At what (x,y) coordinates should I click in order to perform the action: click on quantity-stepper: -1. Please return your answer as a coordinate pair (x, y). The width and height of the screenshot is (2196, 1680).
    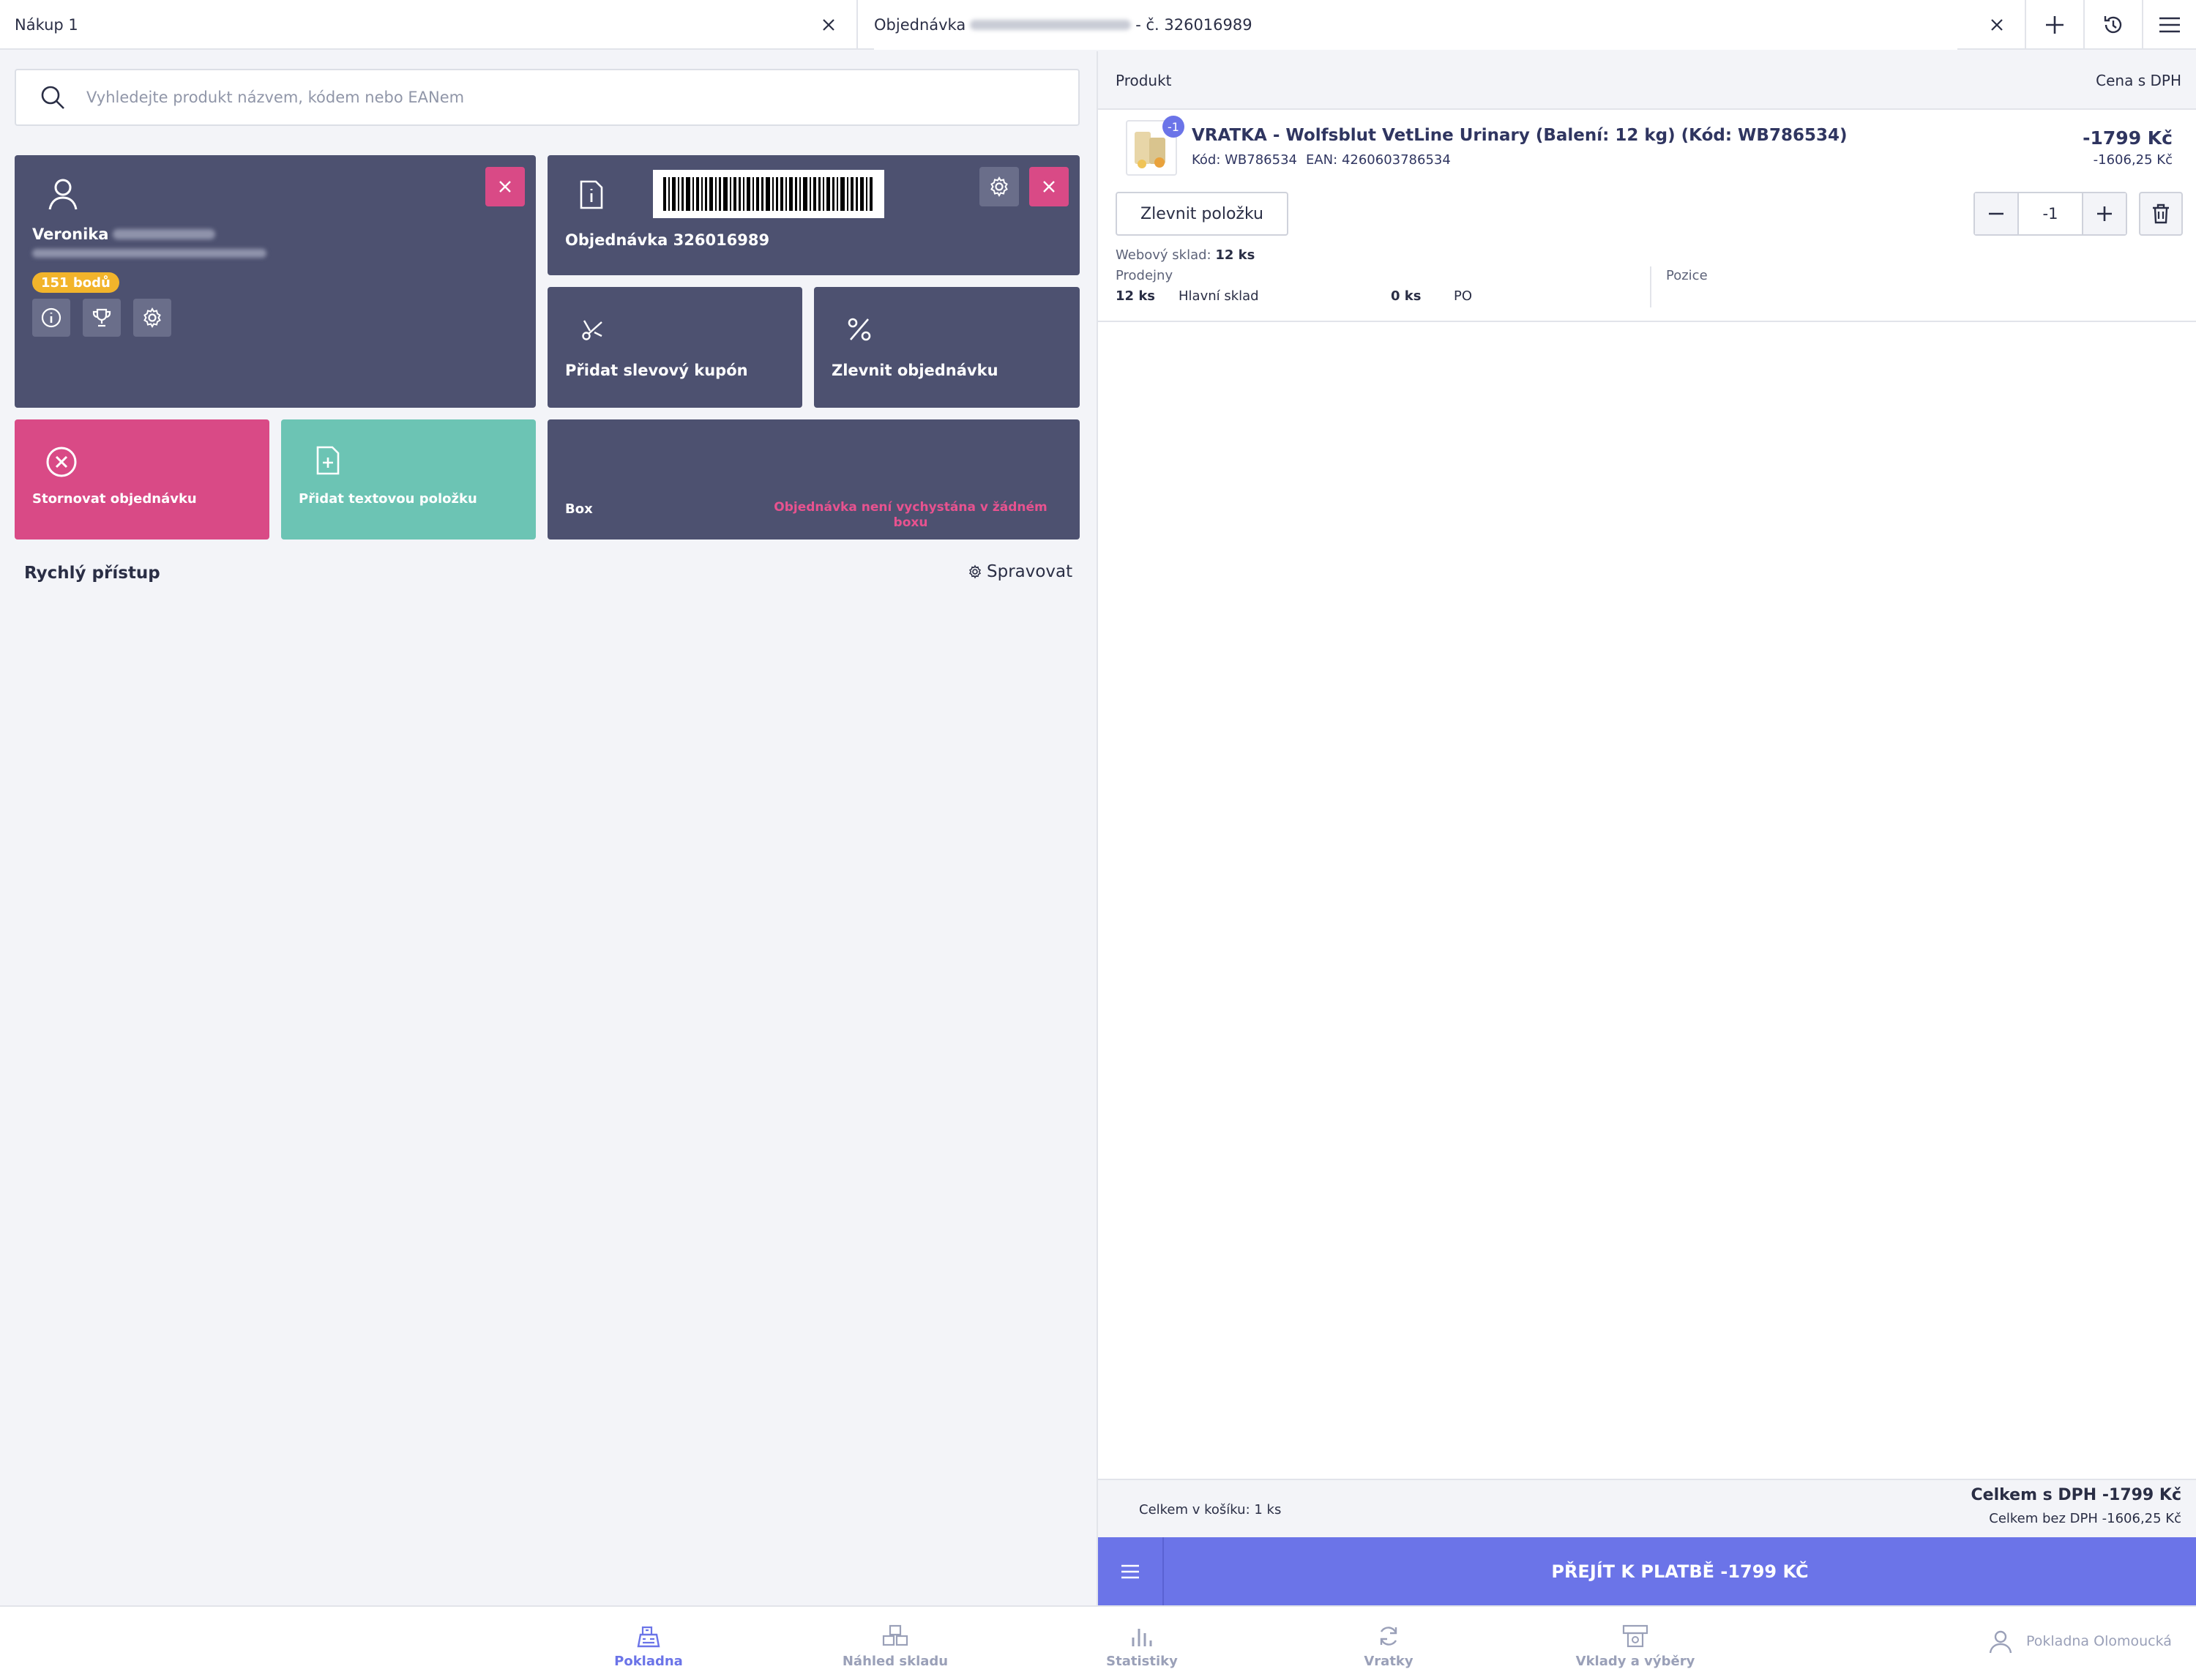
    Looking at the image, I should click on (2050, 214).